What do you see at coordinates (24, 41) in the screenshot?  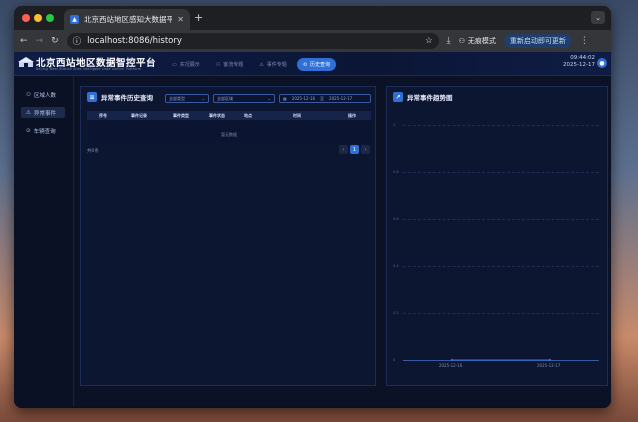 I see `back-icon: ←` at bounding box center [24, 41].